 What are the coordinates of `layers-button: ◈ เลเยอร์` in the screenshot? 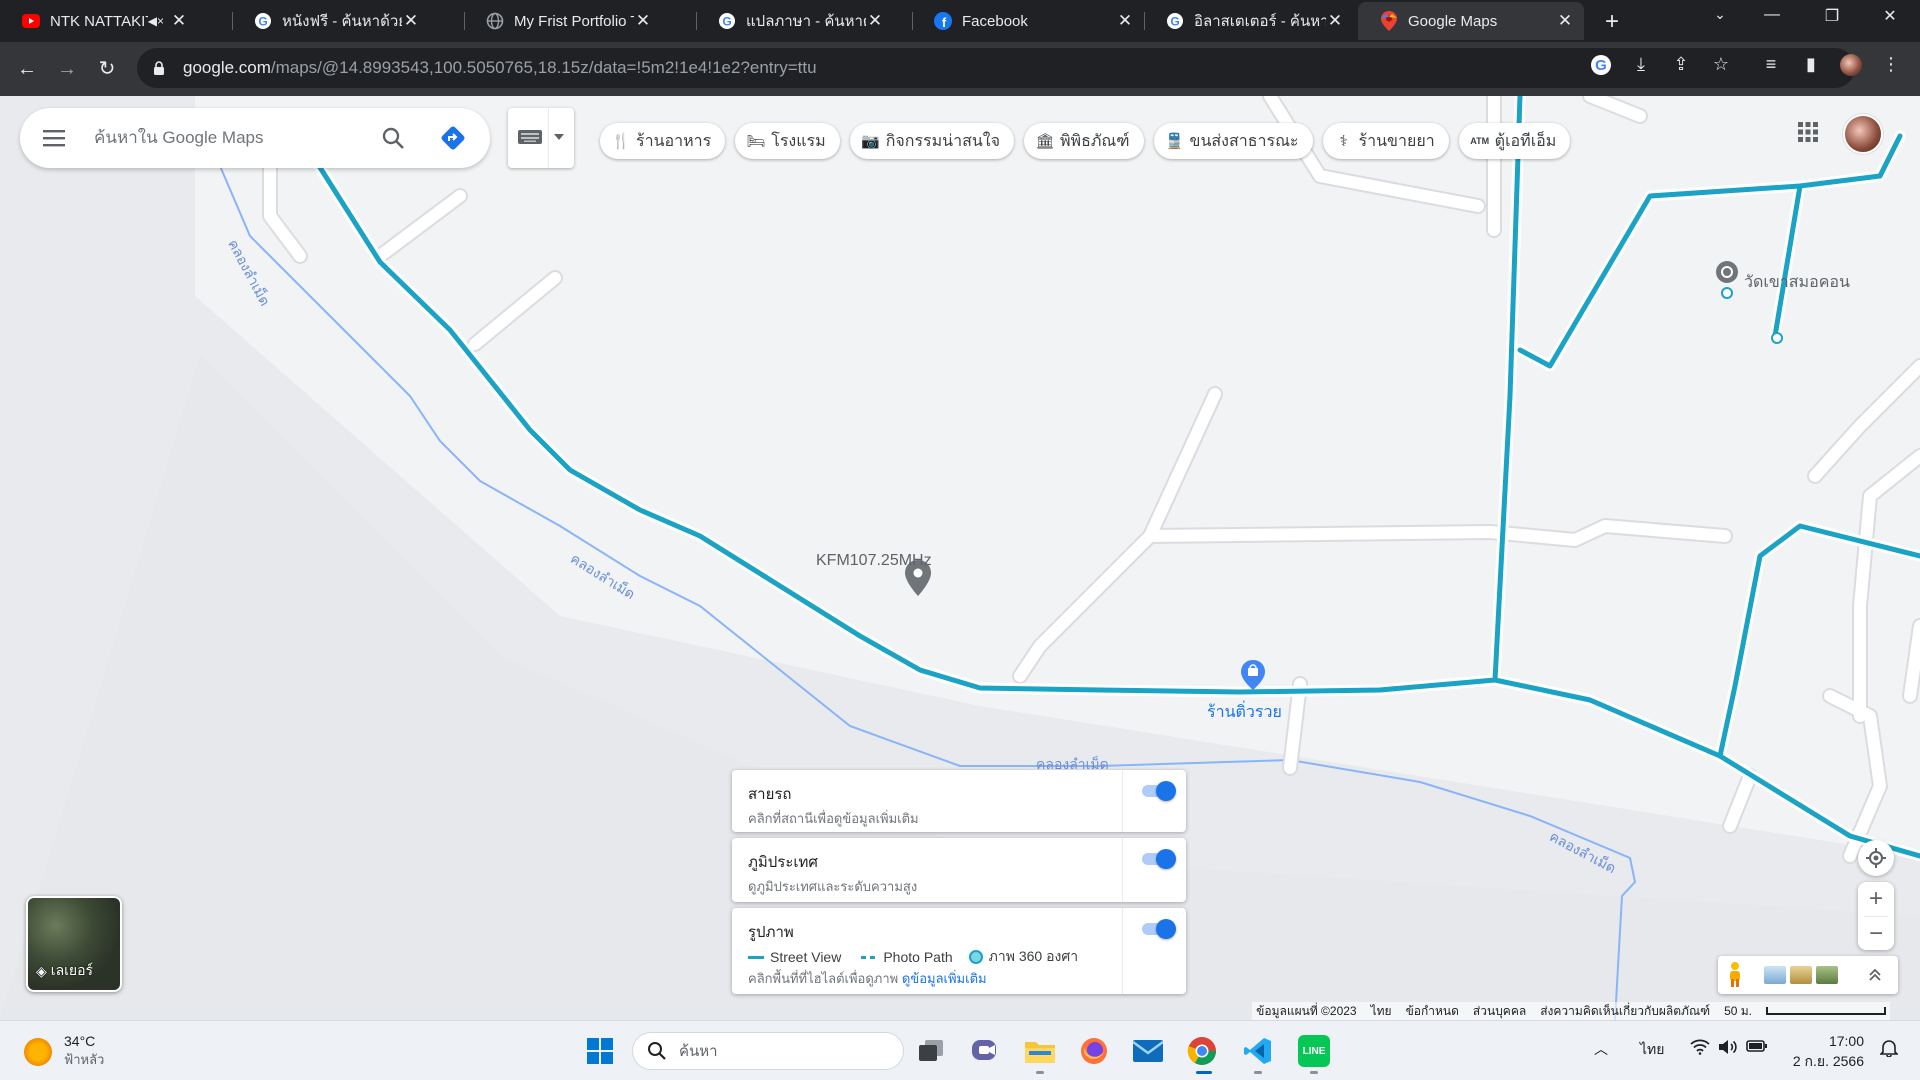 It's located at (74, 944).